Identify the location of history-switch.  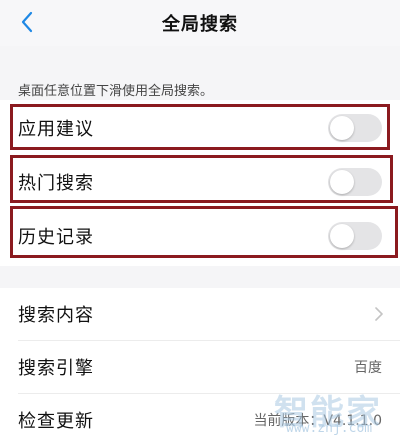
(355, 236).